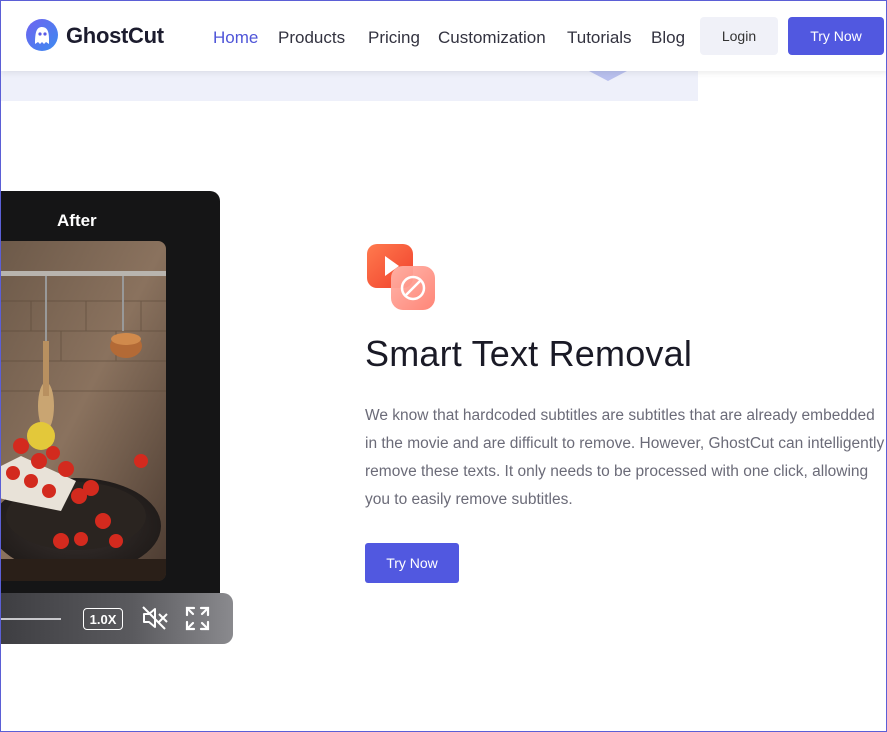  I want to click on login-button: Login, so click(739, 36).